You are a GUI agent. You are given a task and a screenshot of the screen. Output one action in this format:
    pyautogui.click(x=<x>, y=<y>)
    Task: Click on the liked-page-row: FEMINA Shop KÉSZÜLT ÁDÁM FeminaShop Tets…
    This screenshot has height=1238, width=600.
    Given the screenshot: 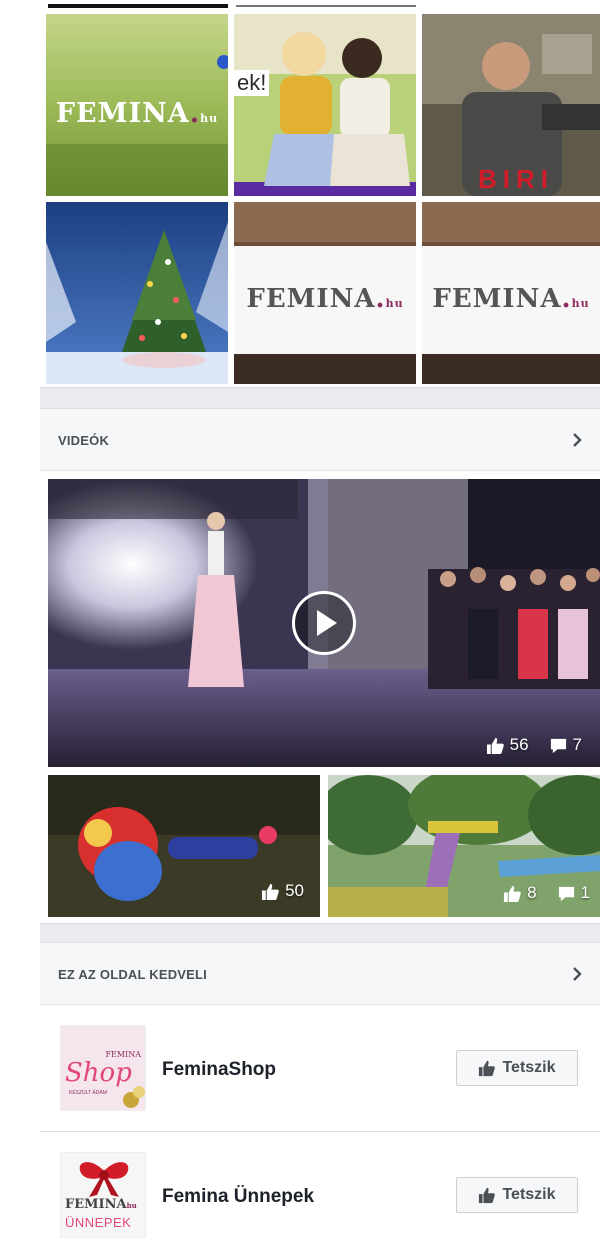 What is the action you would take?
    pyautogui.click(x=320, y=1068)
    